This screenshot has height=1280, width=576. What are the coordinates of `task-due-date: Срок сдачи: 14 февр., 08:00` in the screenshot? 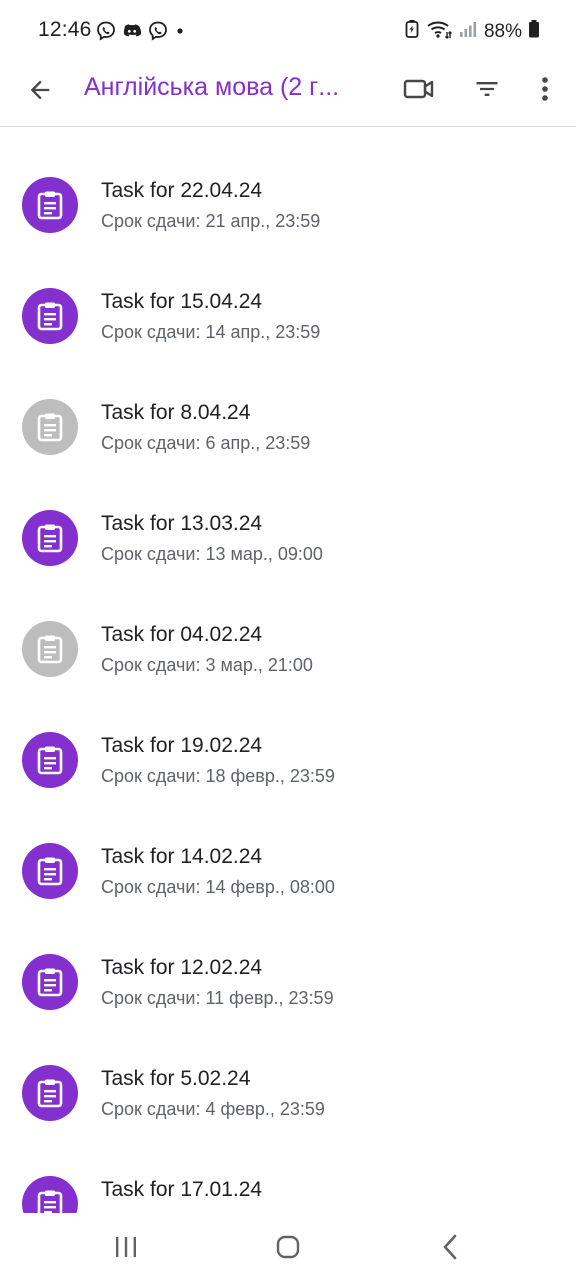 It's located at (218, 887).